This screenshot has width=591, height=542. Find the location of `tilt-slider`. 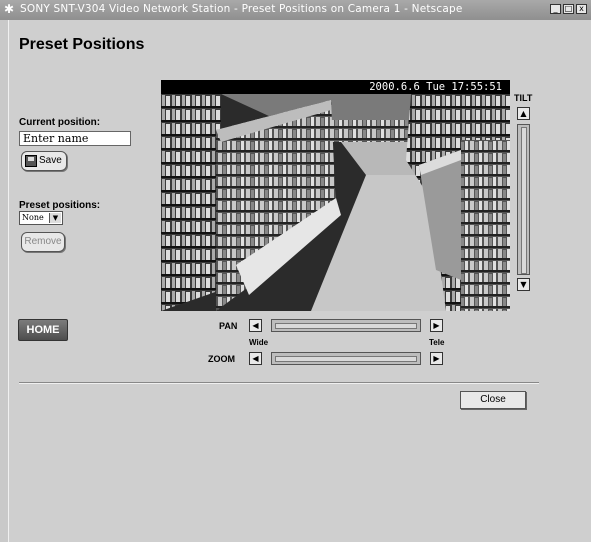

tilt-slider is located at coordinates (523, 199).